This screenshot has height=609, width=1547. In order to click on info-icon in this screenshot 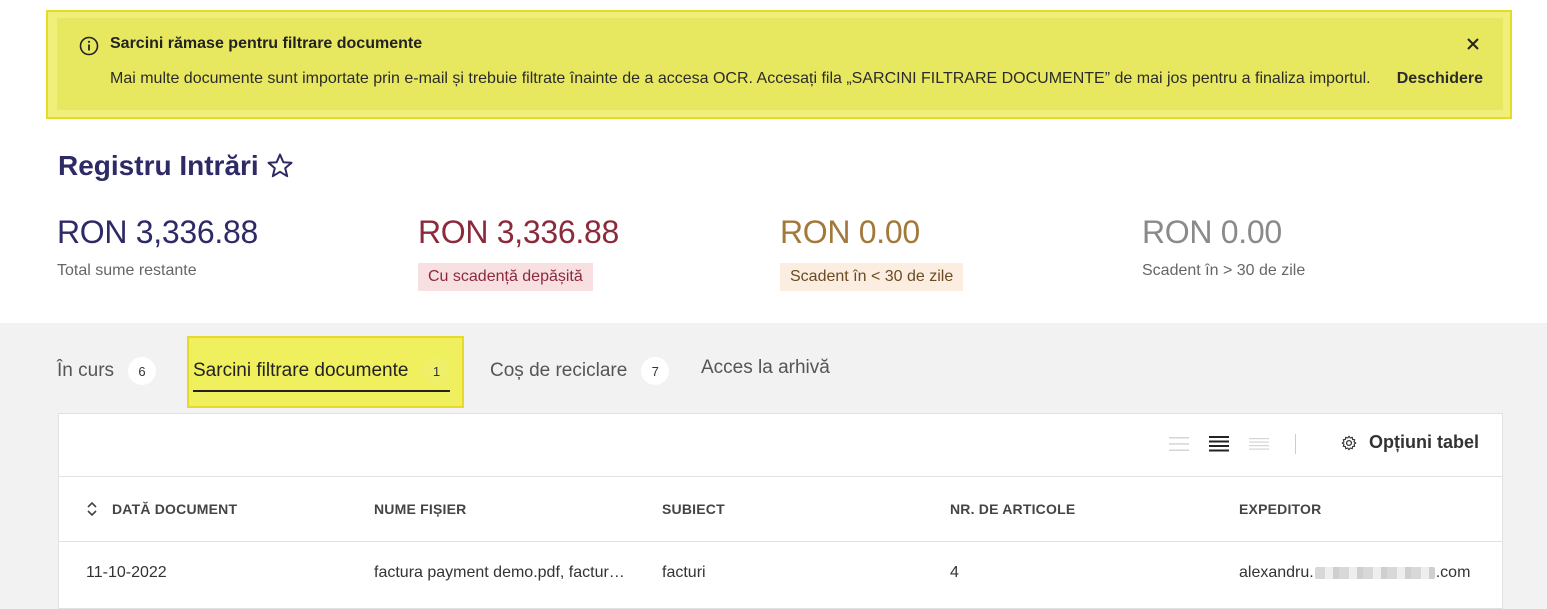, I will do `click(89, 46)`.